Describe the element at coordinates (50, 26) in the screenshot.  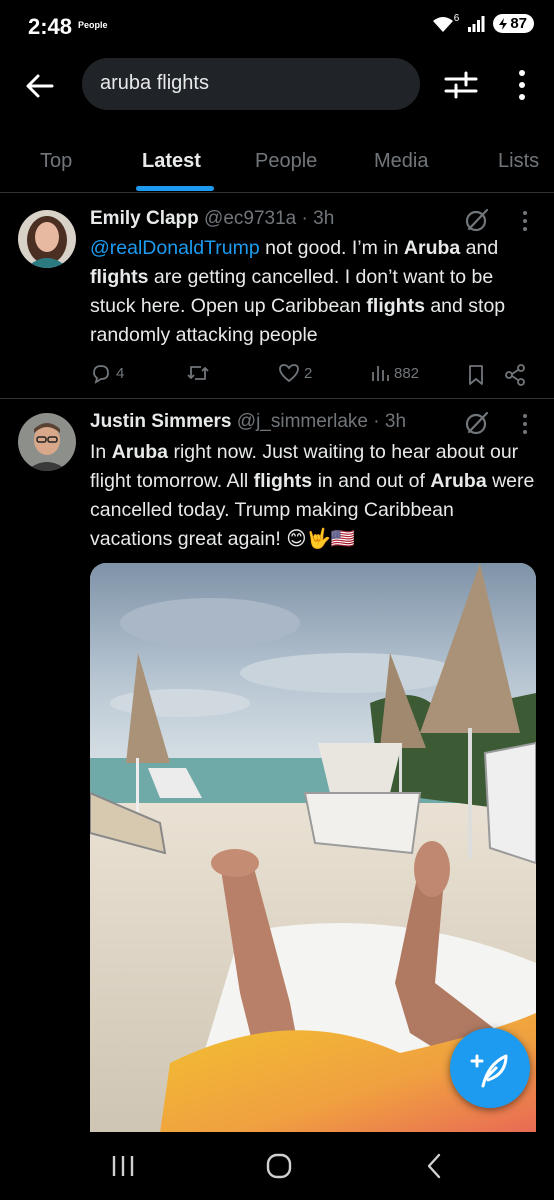
I see `clock: 2:48` at that location.